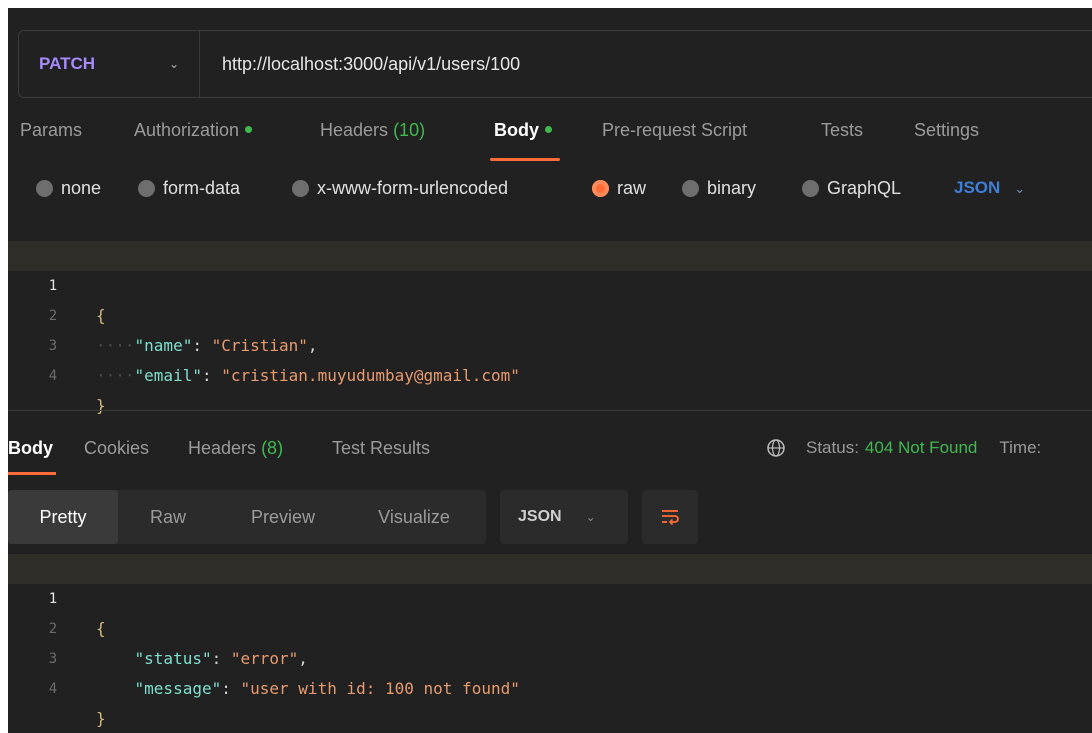 This screenshot has width=1092, height=733. What do you see at coordinates (222, 448) in the screenshot?
I see `resp-tab-headers-label: Headers` at bounding box center [222, 448].